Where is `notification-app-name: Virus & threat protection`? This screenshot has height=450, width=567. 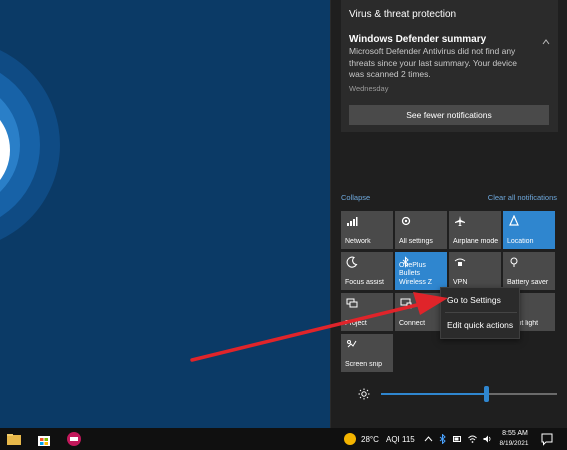
notification-app-name: Virus & threat protection is located at coordinates (403, 14).